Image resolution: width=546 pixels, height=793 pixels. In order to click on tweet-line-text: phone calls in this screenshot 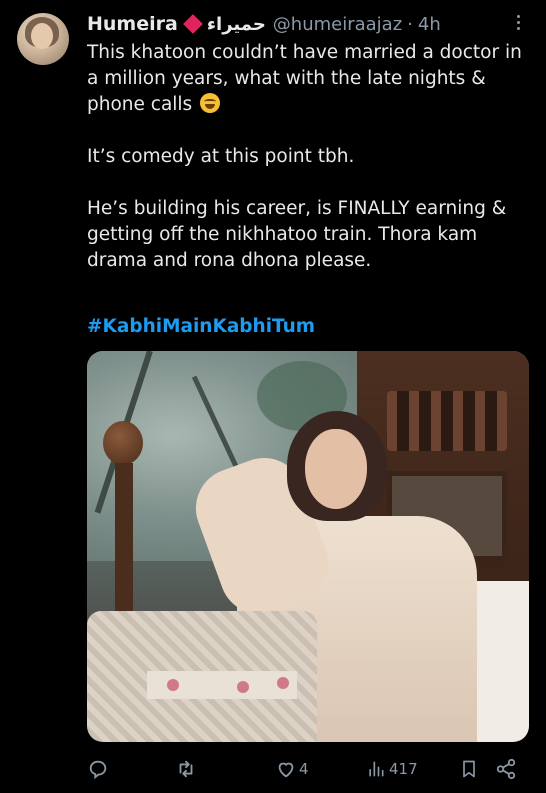, I will do `click(140, 104)`.